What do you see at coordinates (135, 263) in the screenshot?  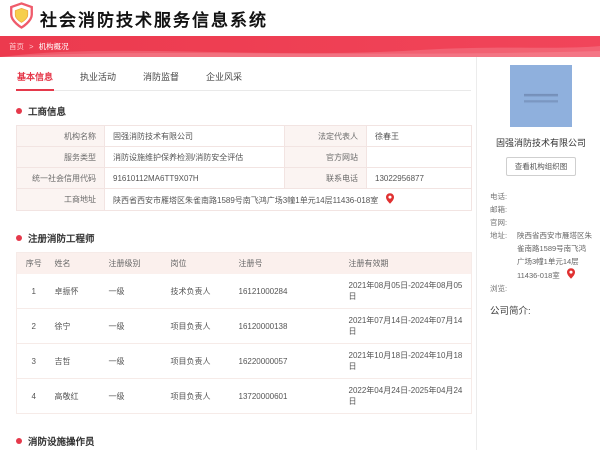 I see `col-header-level: 注册级别` at bounding box center [135, 263].